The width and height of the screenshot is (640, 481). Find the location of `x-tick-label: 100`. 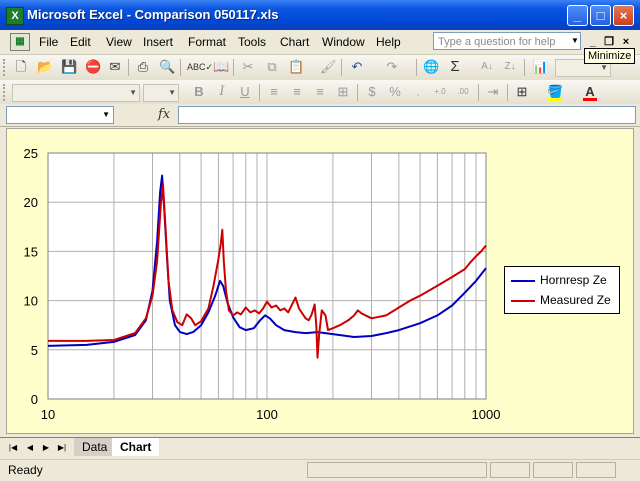

x-tick-label: 100 is located at coordinates (267, 414).